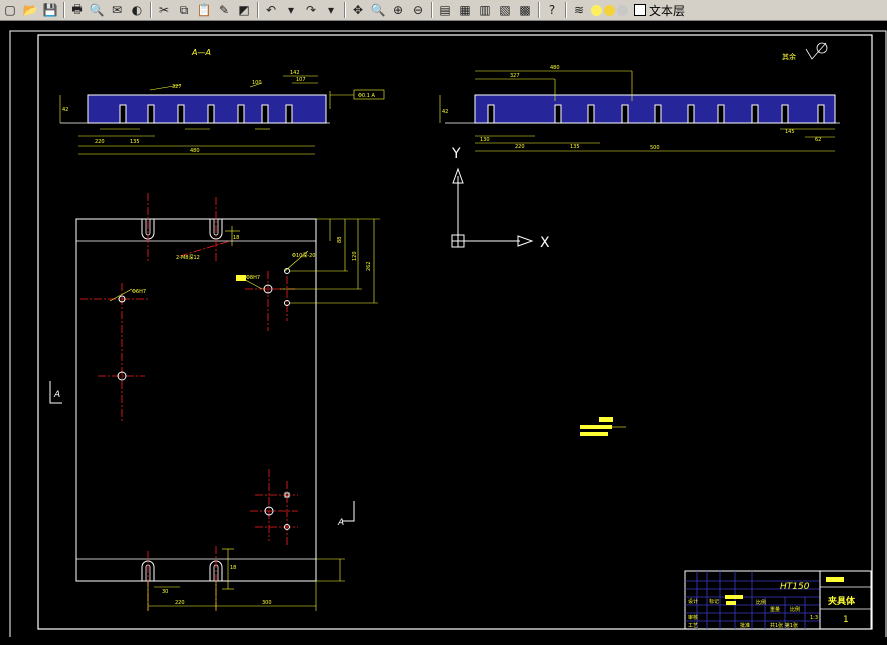  Describe the element at coordinates (303, 255) in the screenshot. I see `svg-text: Φ10深-20` at that location.